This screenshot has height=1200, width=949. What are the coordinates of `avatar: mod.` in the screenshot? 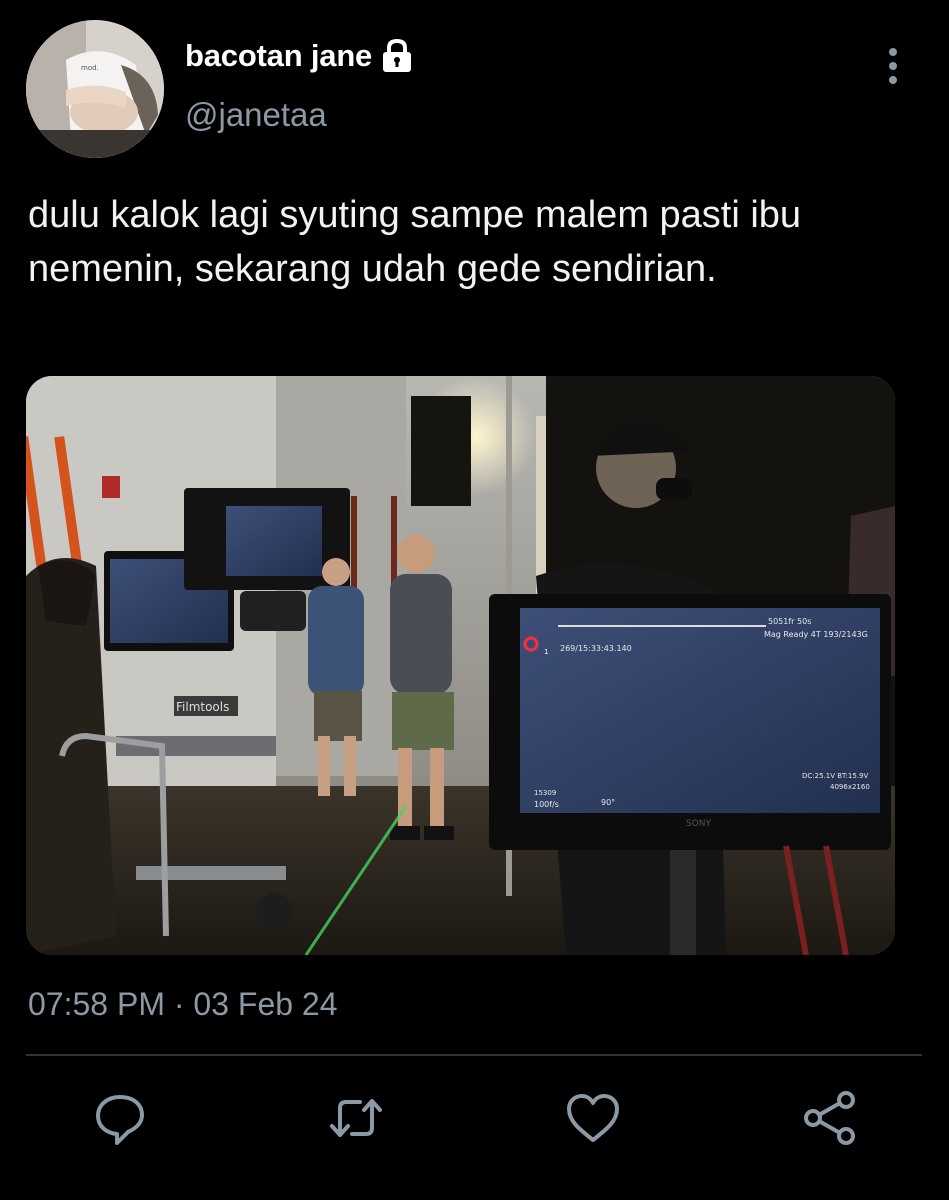 It's located at (95, 89).